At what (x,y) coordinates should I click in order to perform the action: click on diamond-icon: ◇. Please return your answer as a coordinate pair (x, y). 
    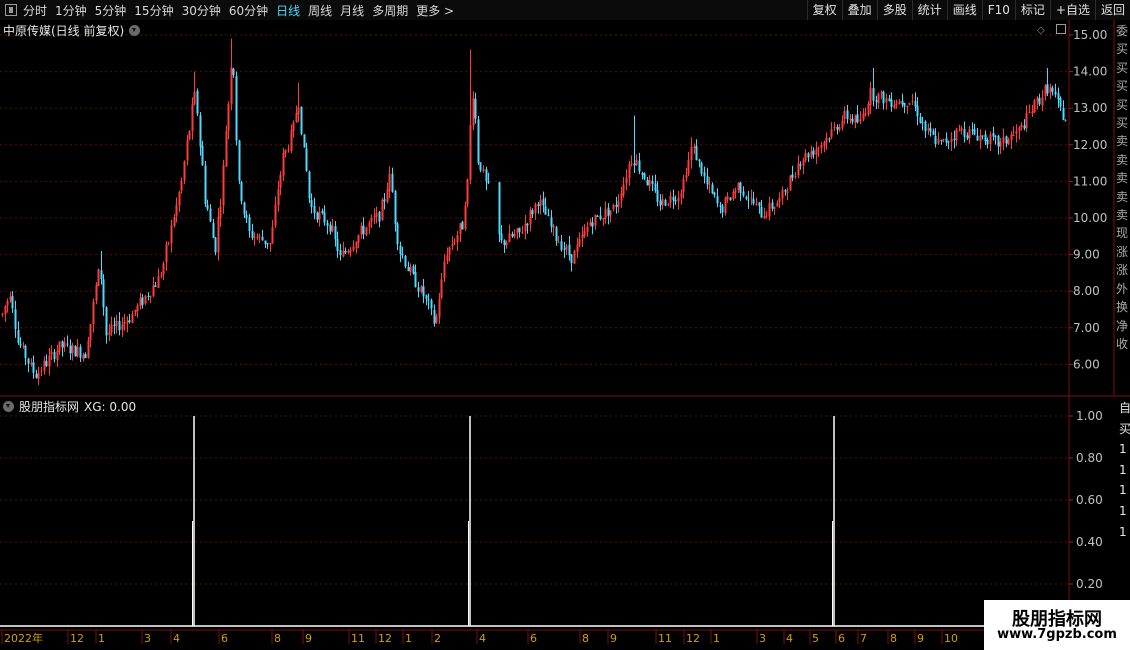
    Looking at the image, I should click on (1041, 30).